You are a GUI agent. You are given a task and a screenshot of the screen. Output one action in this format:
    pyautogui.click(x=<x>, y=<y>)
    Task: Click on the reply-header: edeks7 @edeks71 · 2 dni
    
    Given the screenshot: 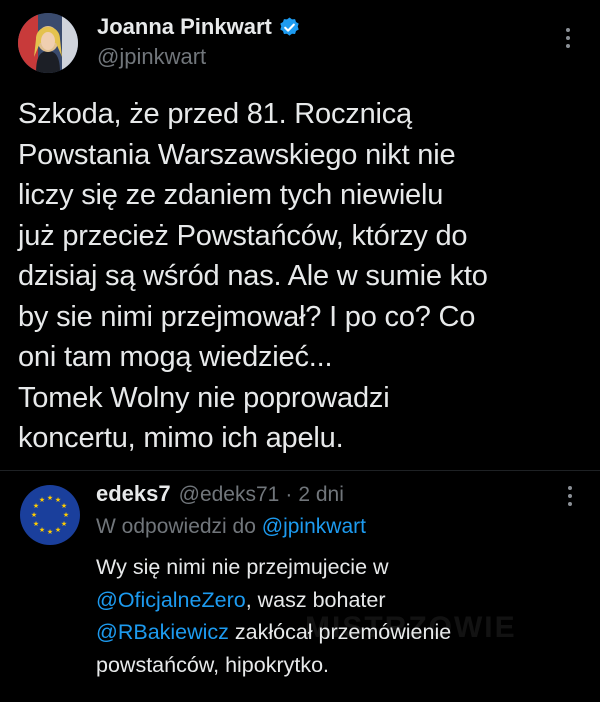 What is the action you would take?
    pyautogui.click(x=220, y=494)
    